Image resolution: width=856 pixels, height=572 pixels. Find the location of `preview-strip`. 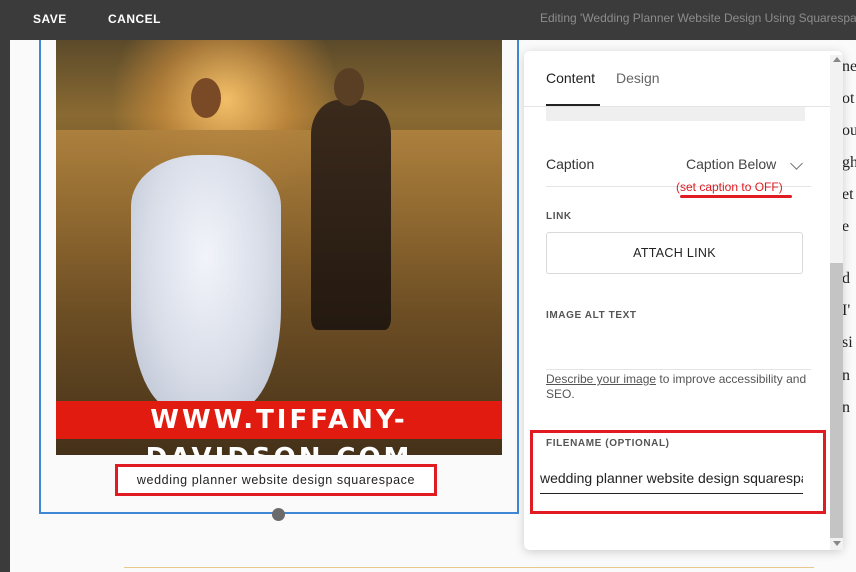

preview-strip is located at coordinates (675, 114).